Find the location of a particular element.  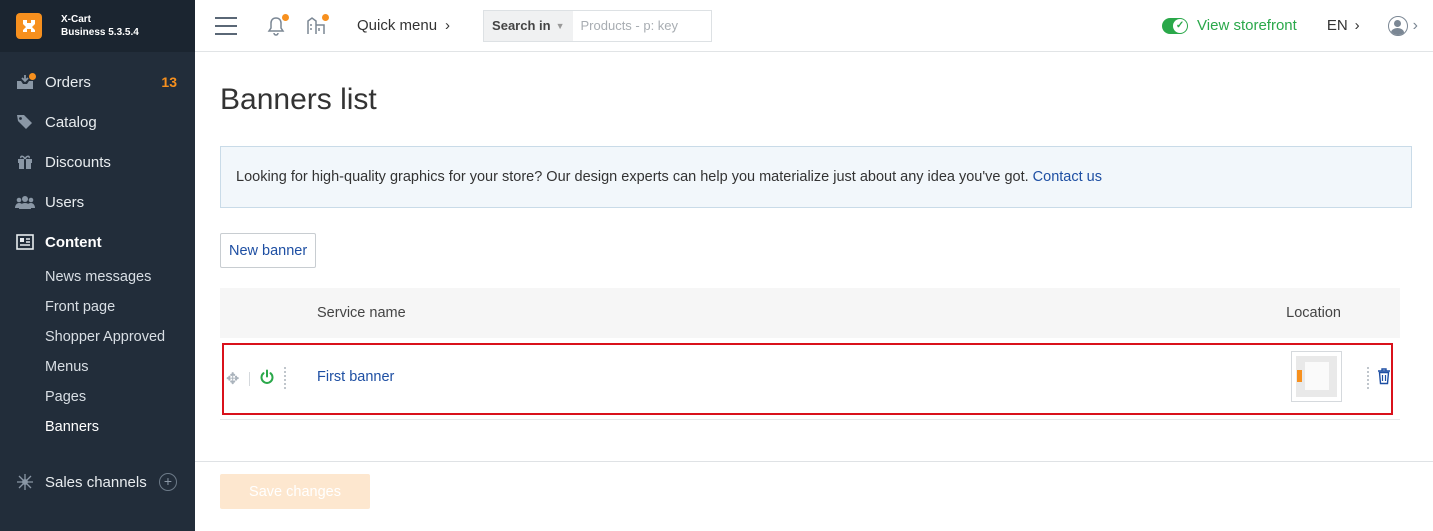

trash-icon is located at coordinates (1384, 376).